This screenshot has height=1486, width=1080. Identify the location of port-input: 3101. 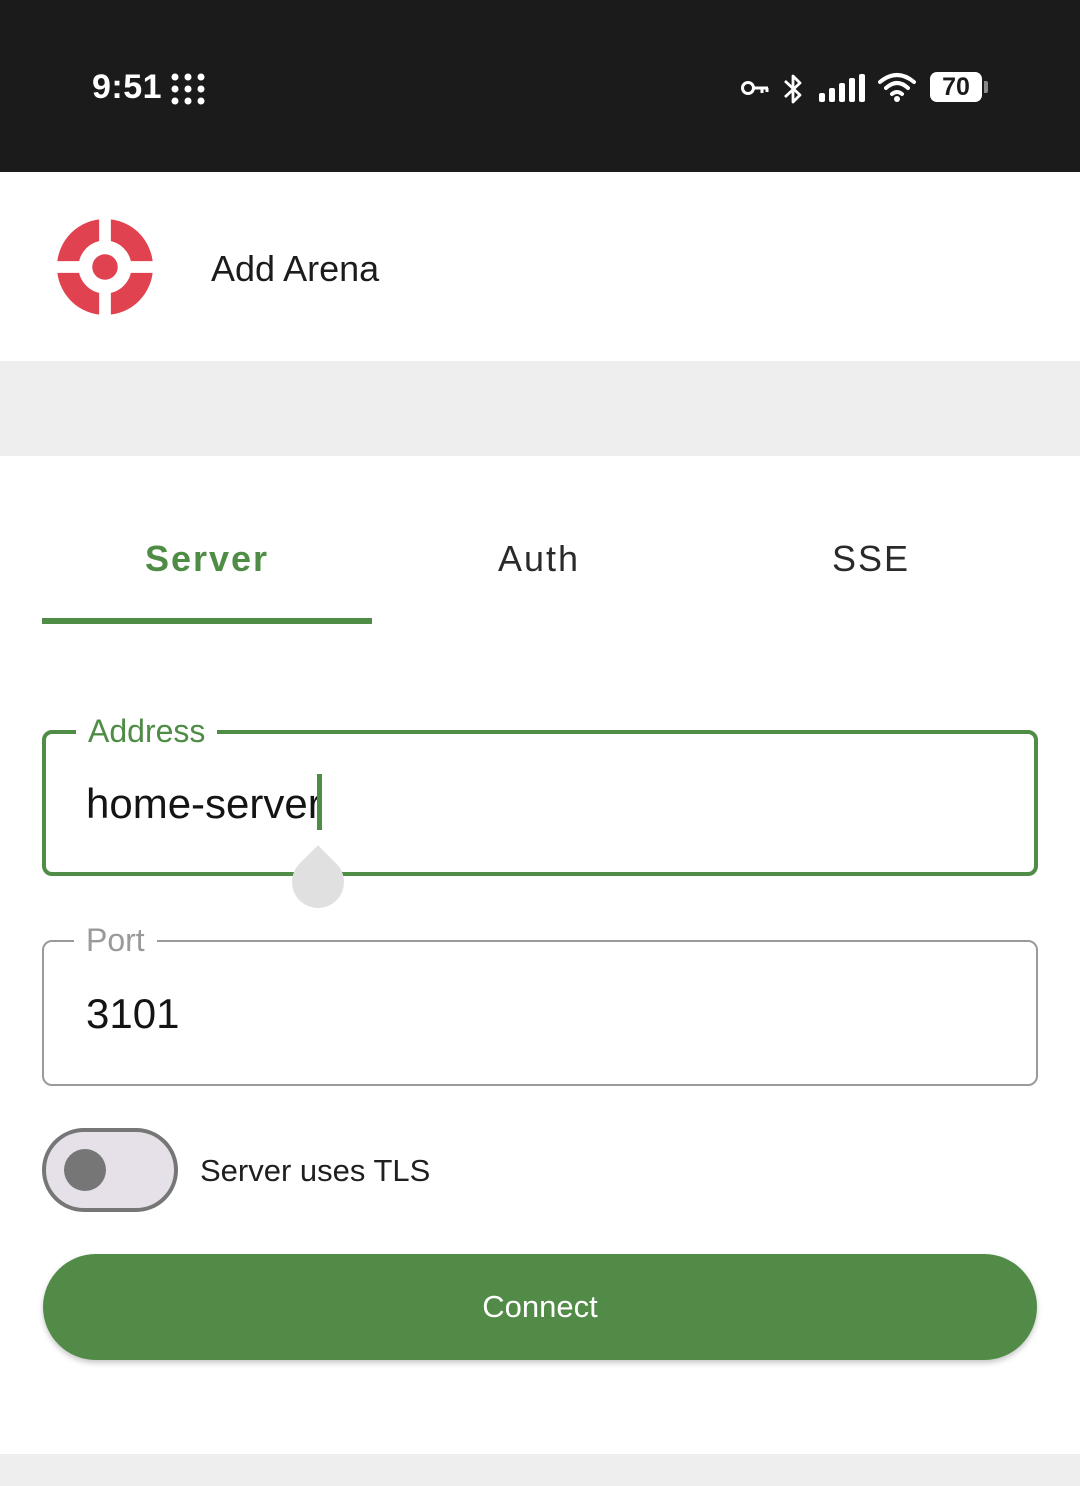
(486, 1014).